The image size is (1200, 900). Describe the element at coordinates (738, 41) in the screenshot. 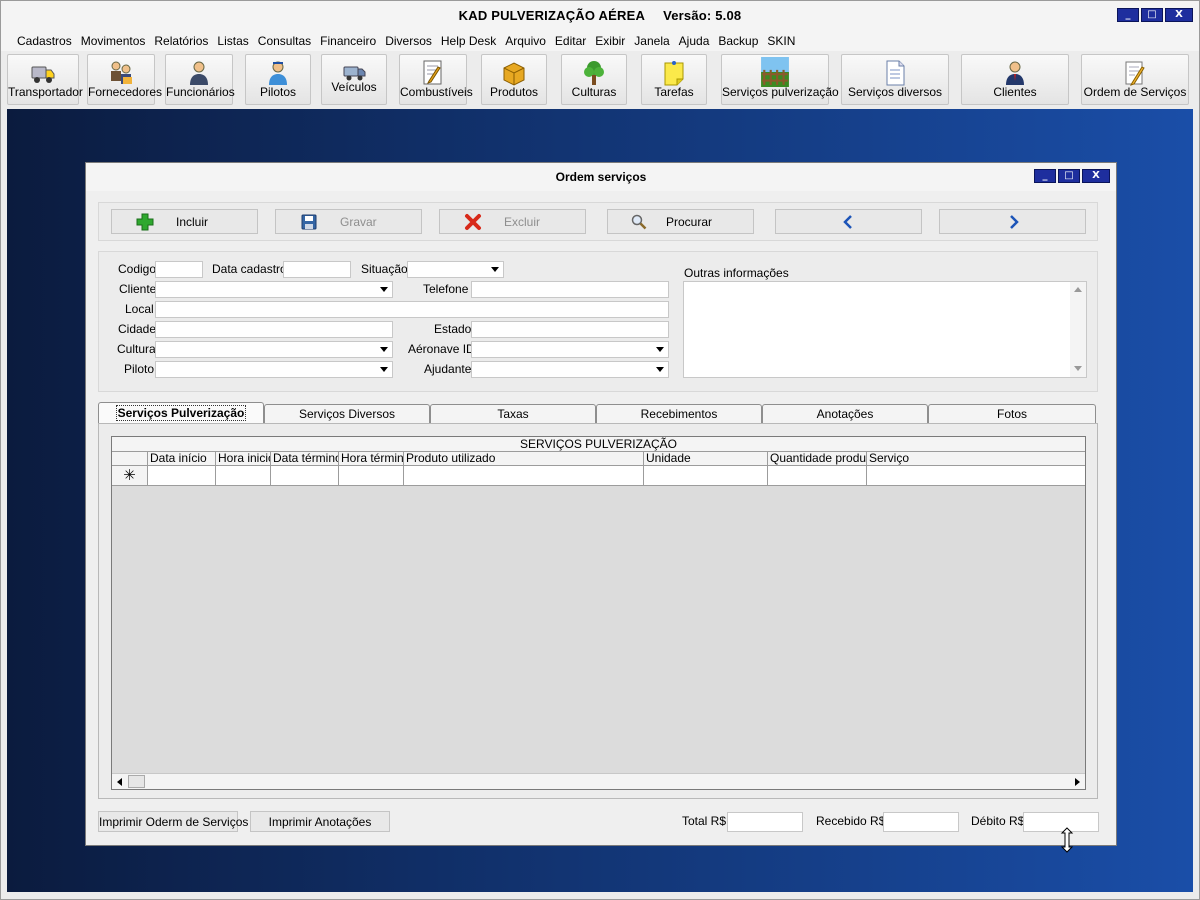

I see `menu-backup: Backup` at that location.